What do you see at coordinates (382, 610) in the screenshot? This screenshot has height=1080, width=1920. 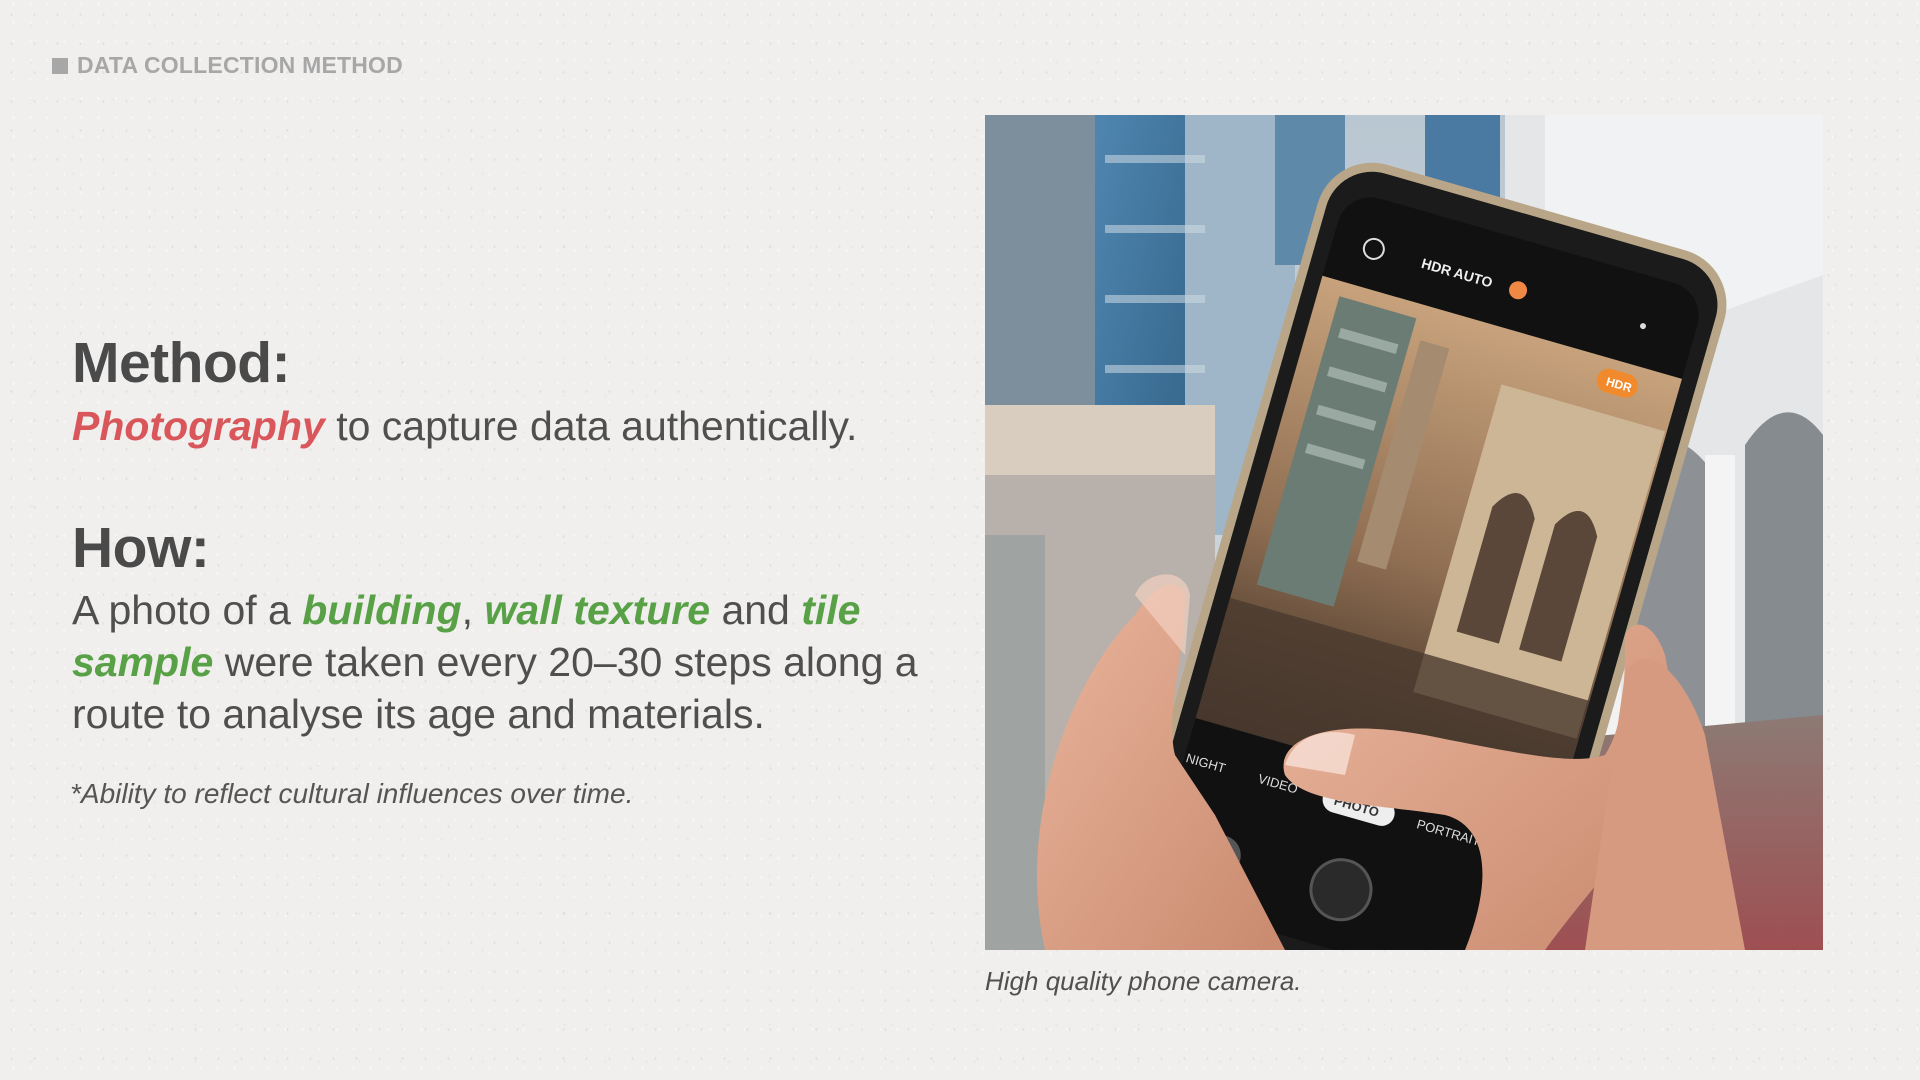 I see `how-highlight-term: building` at bounding box center [382, 610].